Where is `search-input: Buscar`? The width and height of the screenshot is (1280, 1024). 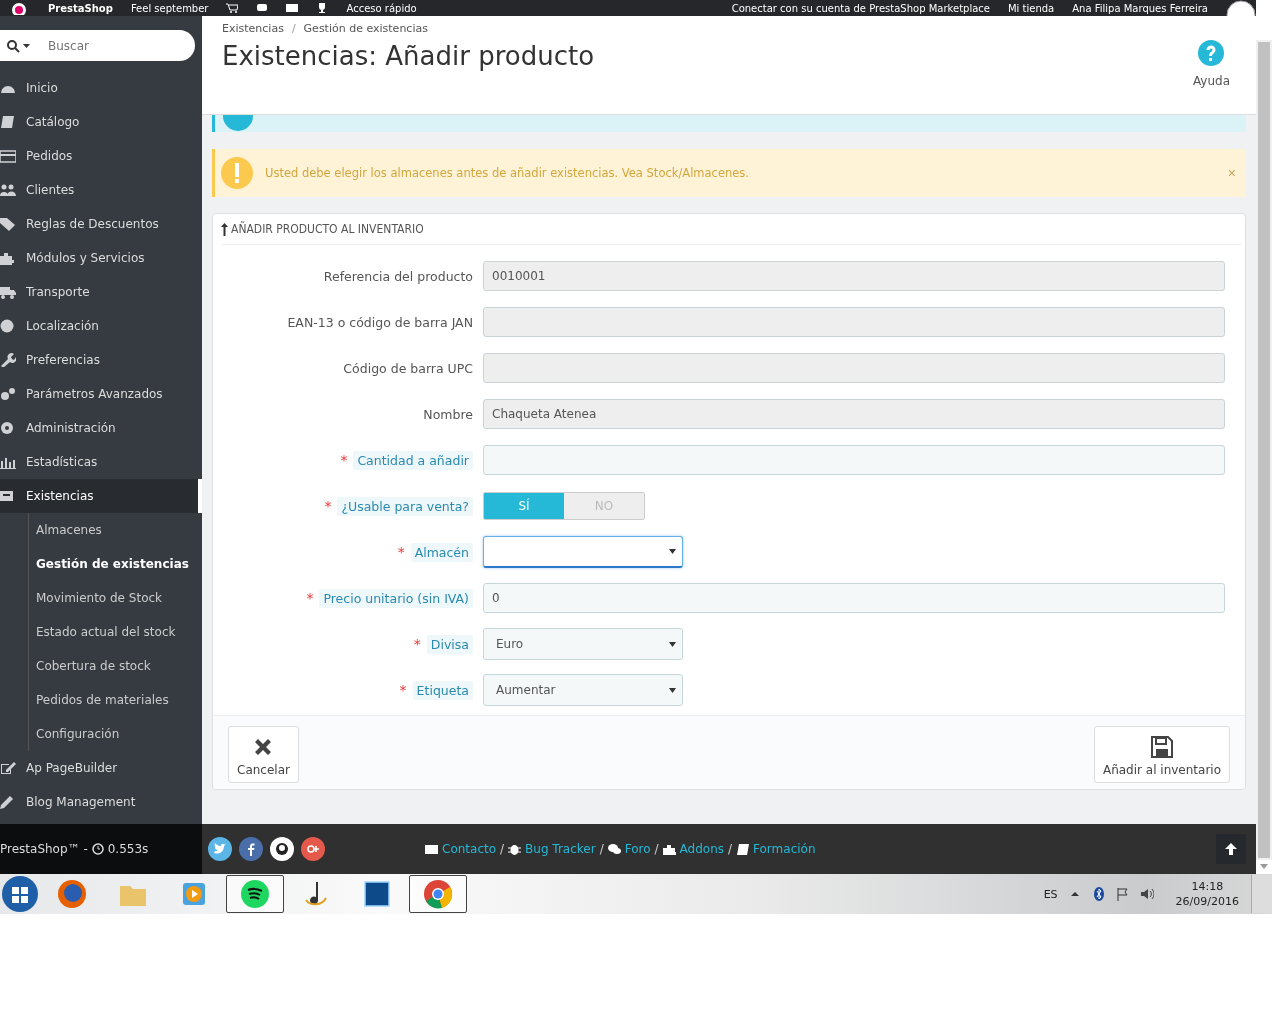 search-input: Buscar is located at coordinates (113, 45).